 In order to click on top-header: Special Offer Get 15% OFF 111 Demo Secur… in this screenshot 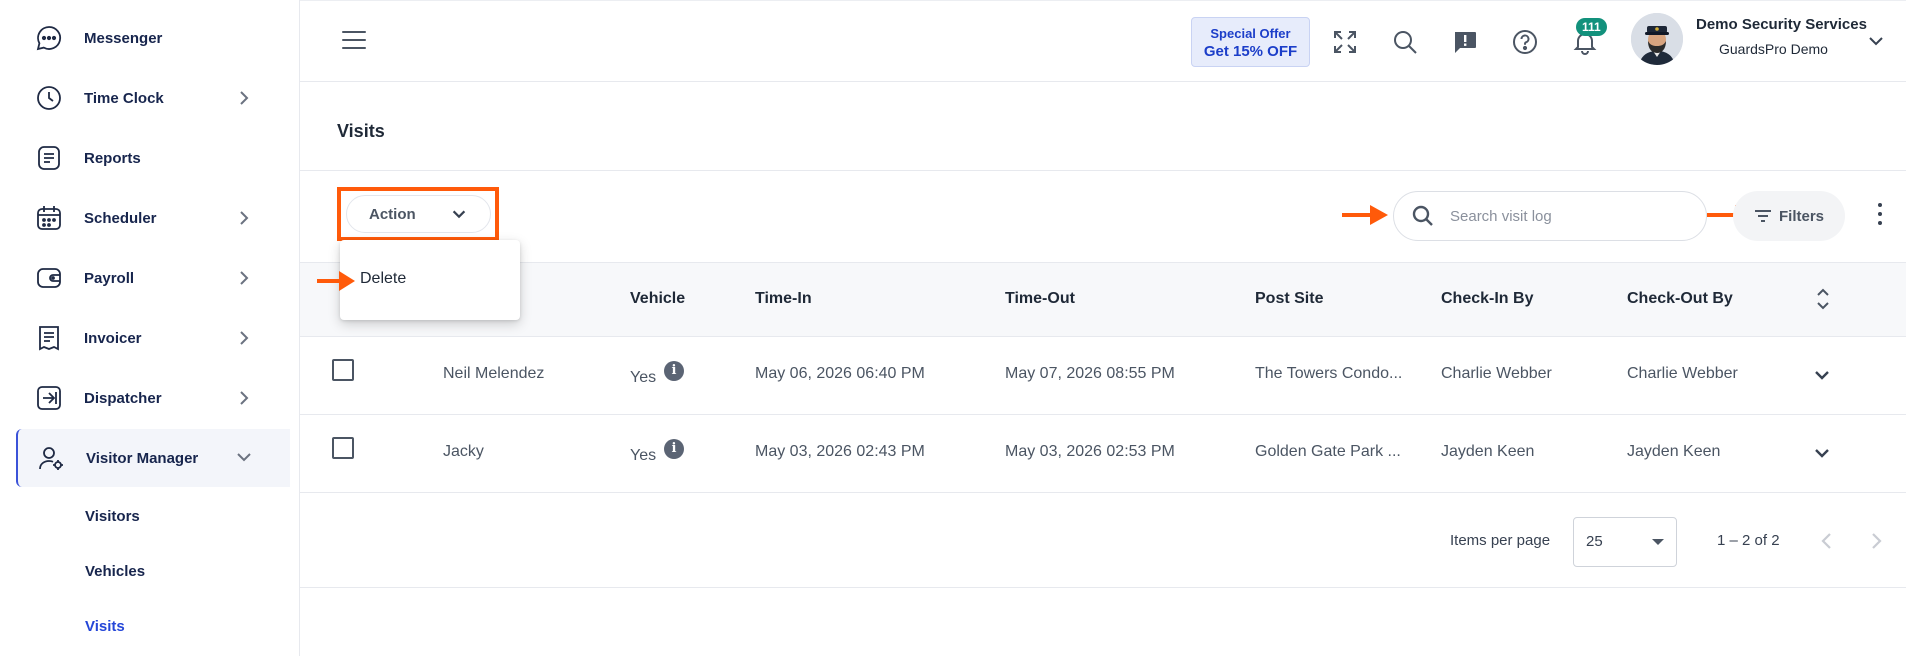, I will do `click(1103, 41)`.